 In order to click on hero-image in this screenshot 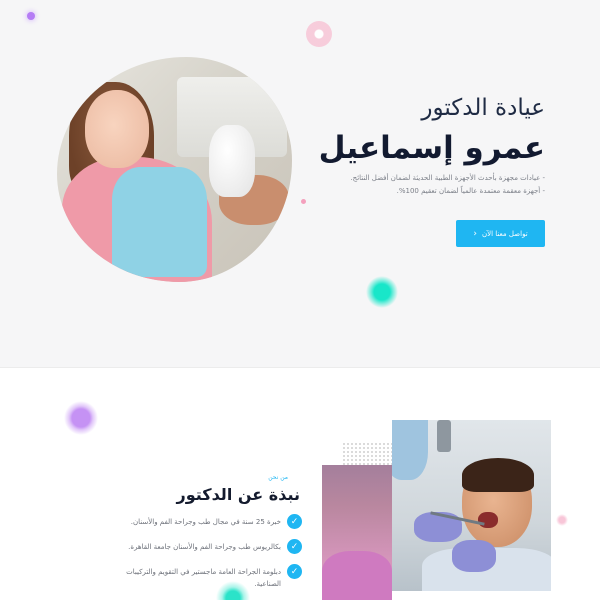, I will do `click(174, 169)`.